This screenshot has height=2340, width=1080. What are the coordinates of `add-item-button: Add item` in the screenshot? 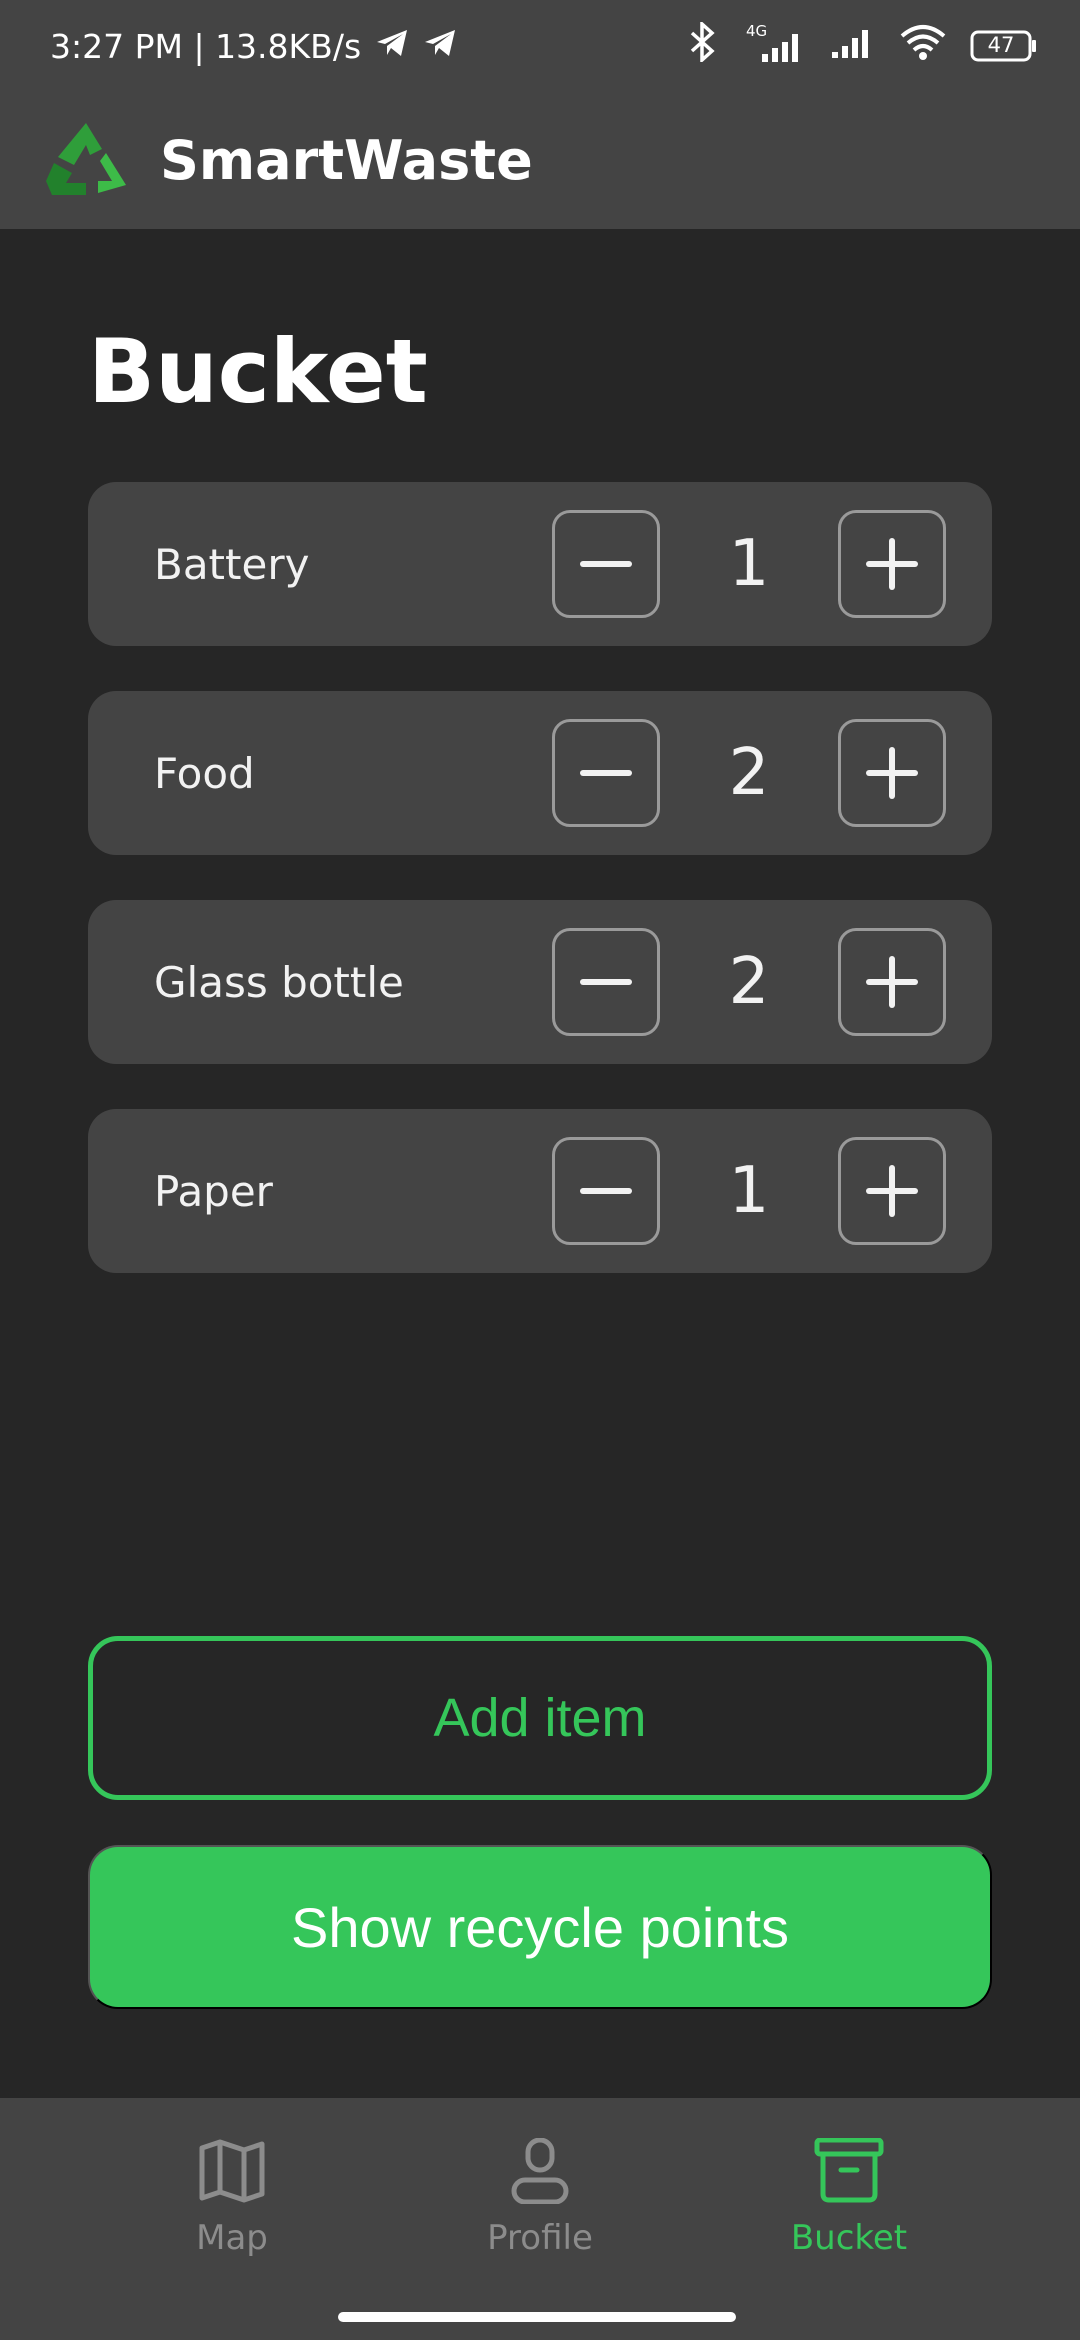 It's located at (540, 1718).